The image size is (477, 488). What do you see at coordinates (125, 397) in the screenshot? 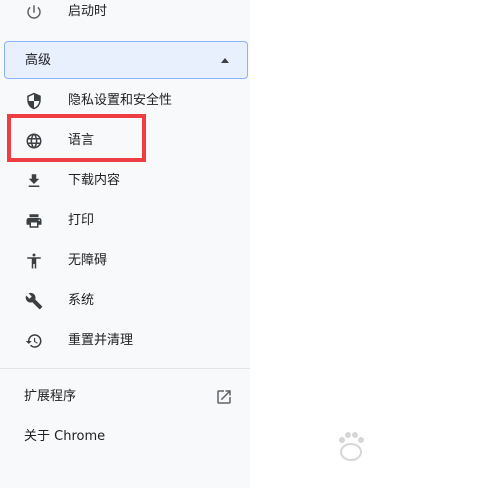
I see `sidebar-item-extensions: 扩展程序` at bounding box center [125, 397].